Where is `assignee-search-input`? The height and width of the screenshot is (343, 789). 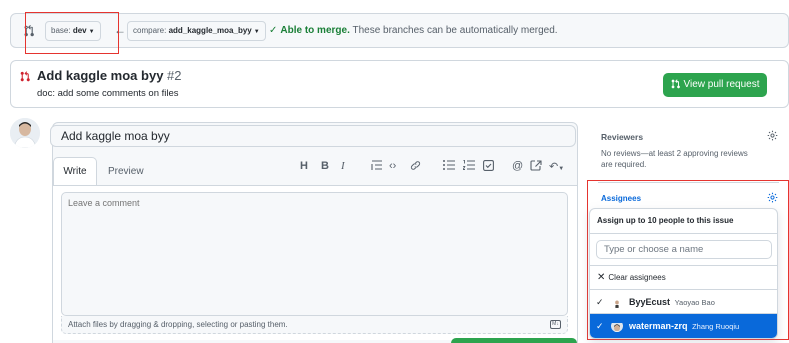
assignee-search-input is located at coordinates (684, 249).